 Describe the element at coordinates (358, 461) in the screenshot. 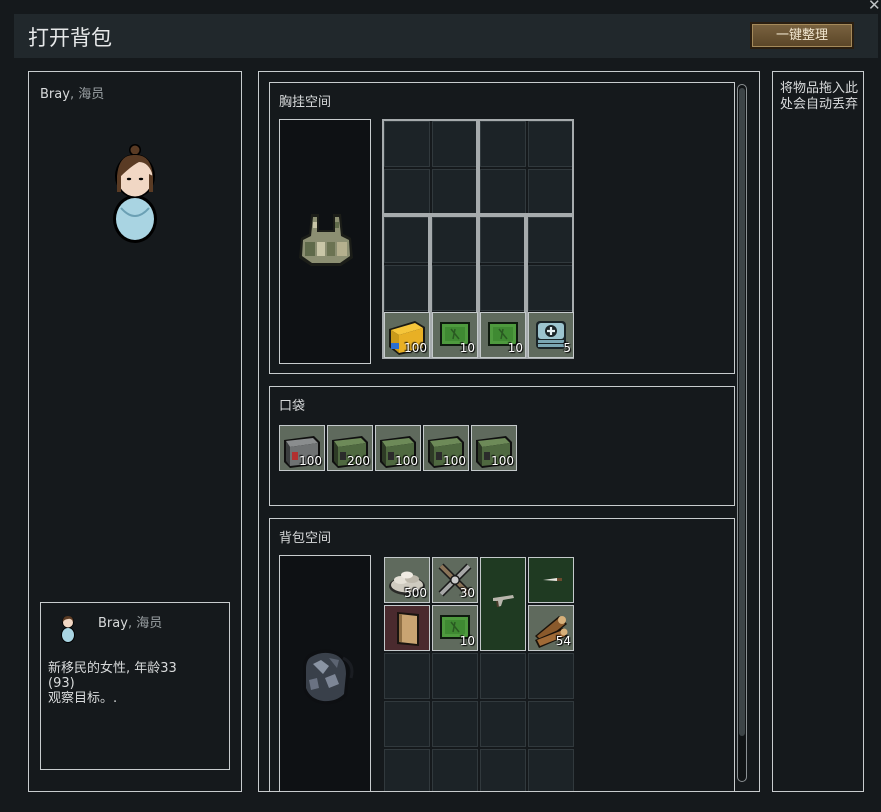

I see `item-quantity: 200` at that location.